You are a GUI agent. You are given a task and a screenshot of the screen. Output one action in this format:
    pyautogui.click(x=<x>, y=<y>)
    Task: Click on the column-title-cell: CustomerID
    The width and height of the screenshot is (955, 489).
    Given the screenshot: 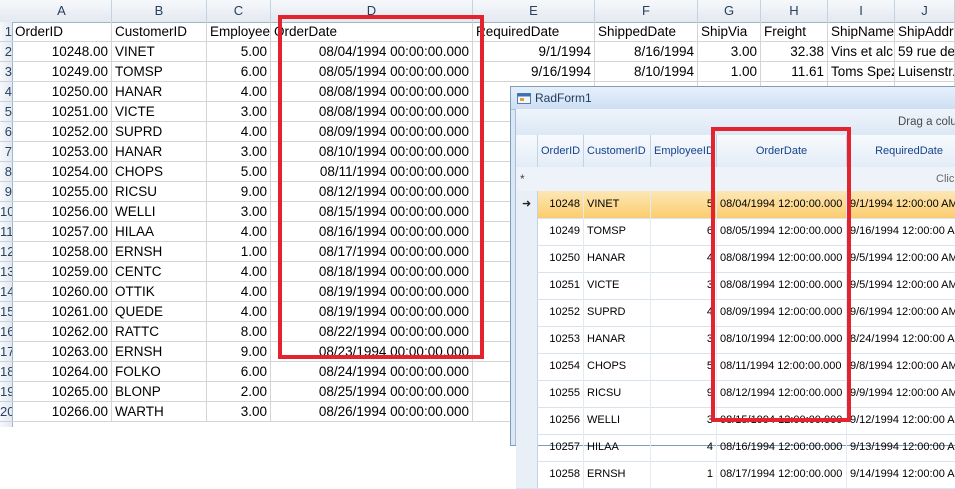 What is the action you would take?
    pyautogui.click(x=159, y=32)
    